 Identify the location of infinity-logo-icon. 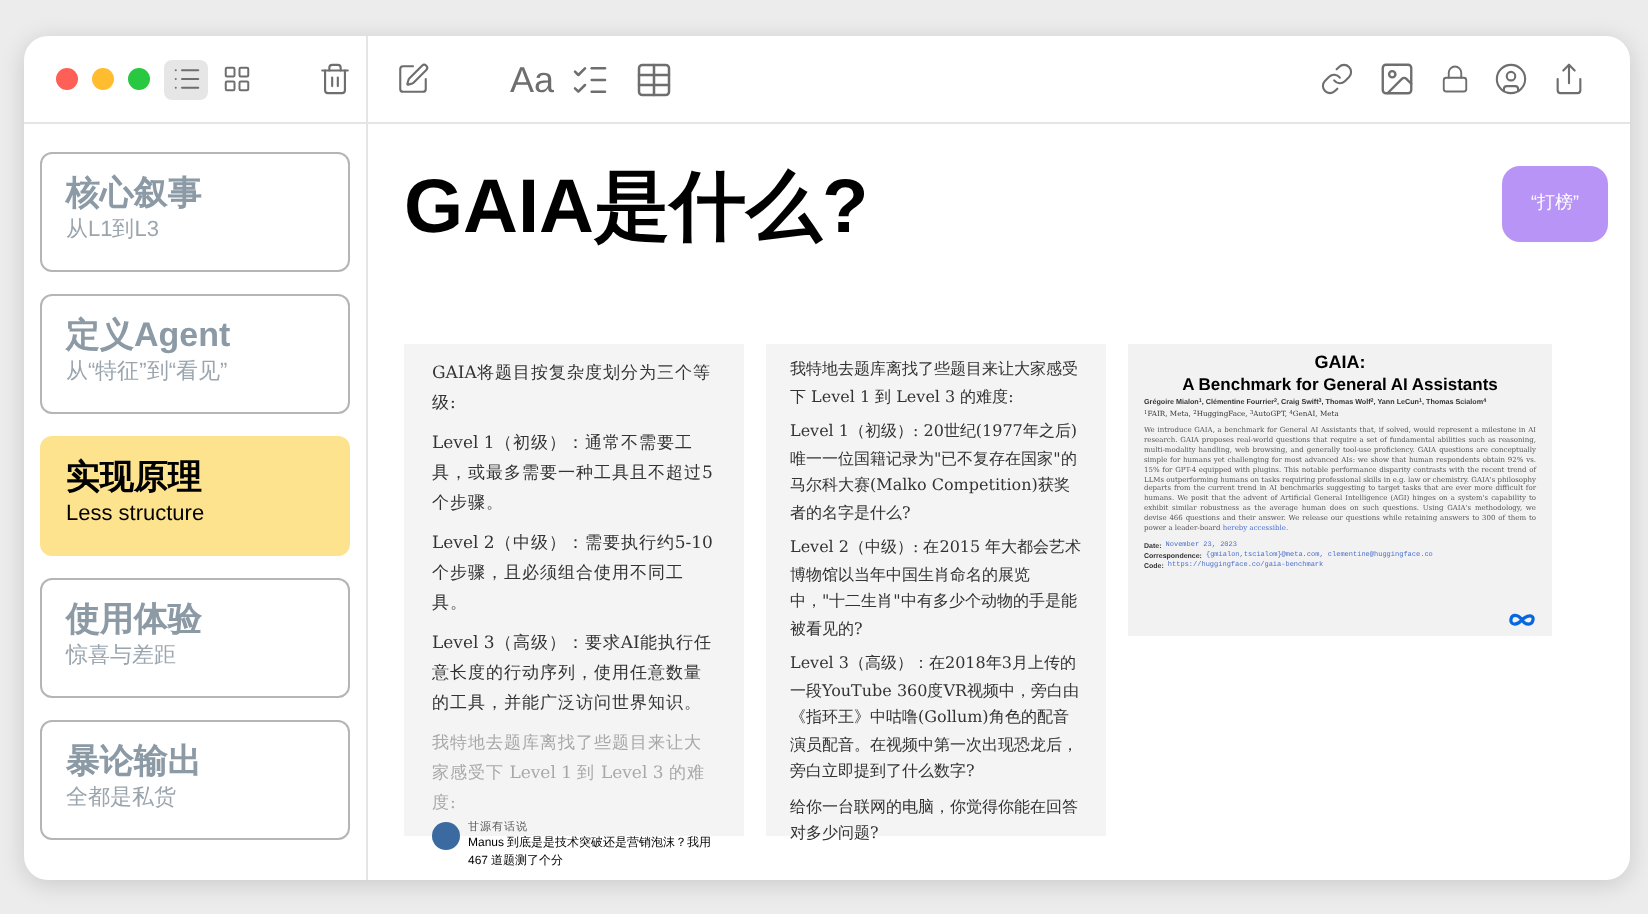
(1522, 620).